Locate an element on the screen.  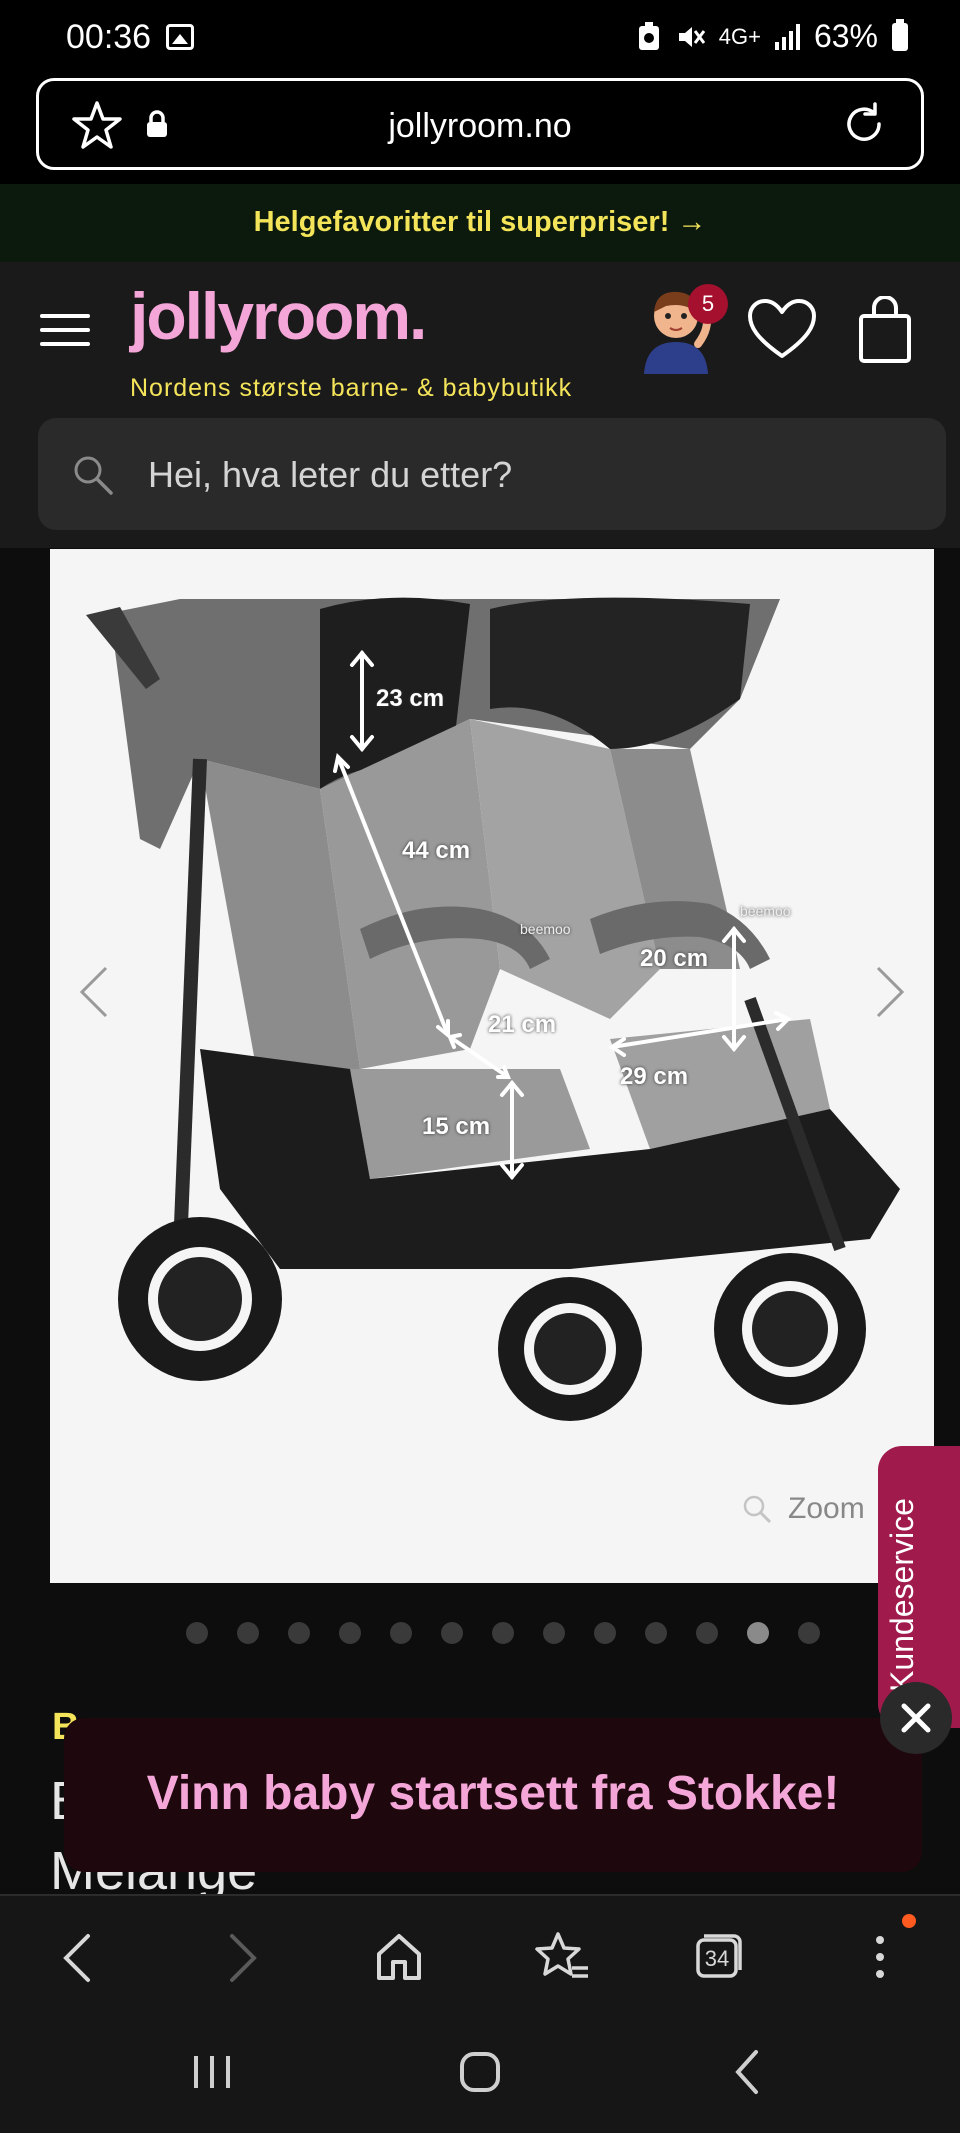
browser-url-bar: jollyroom.no is located at coordinates (480, 130).